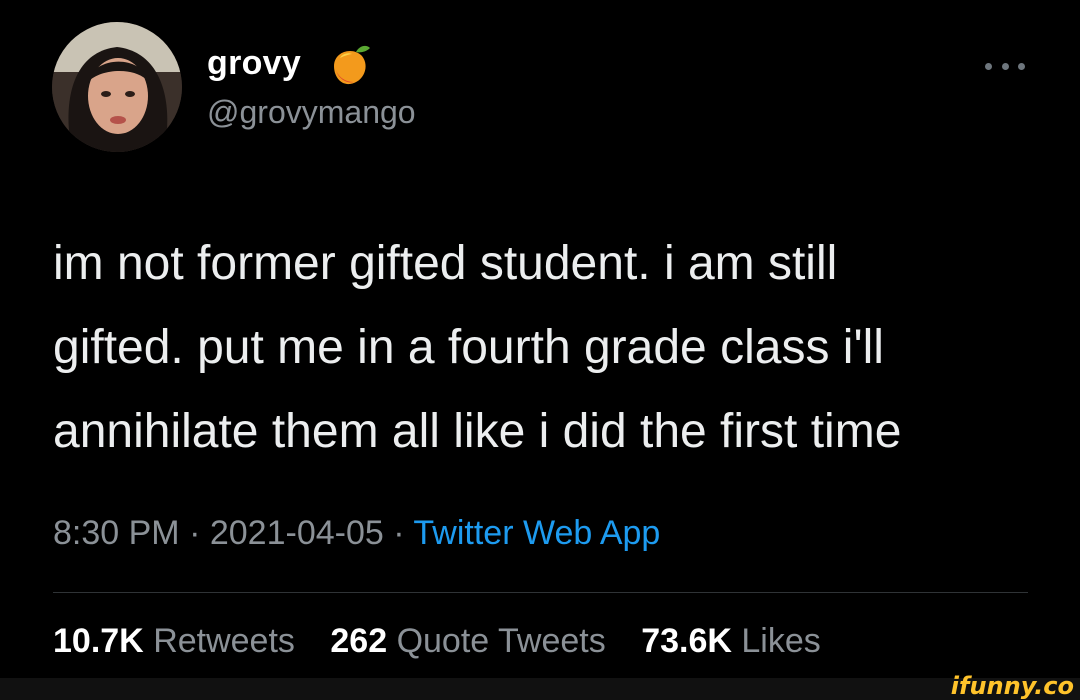 The height and width of the screenshot is (700, 1080). I want to click on quote-tweets-count: 262, so click(359, 641).